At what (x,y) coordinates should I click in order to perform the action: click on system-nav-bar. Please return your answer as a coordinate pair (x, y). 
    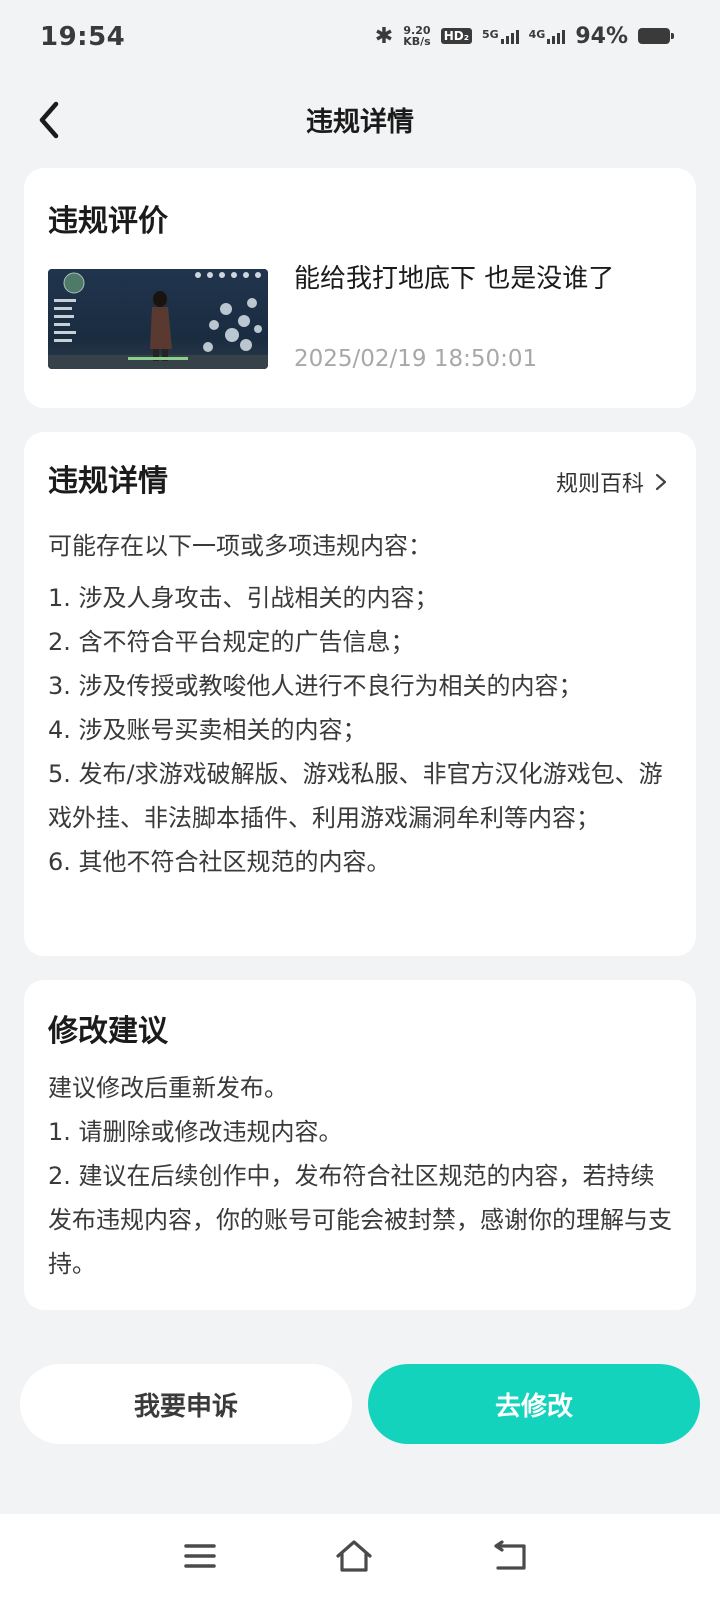
    Looking at the image, I should click on (360, 1557).